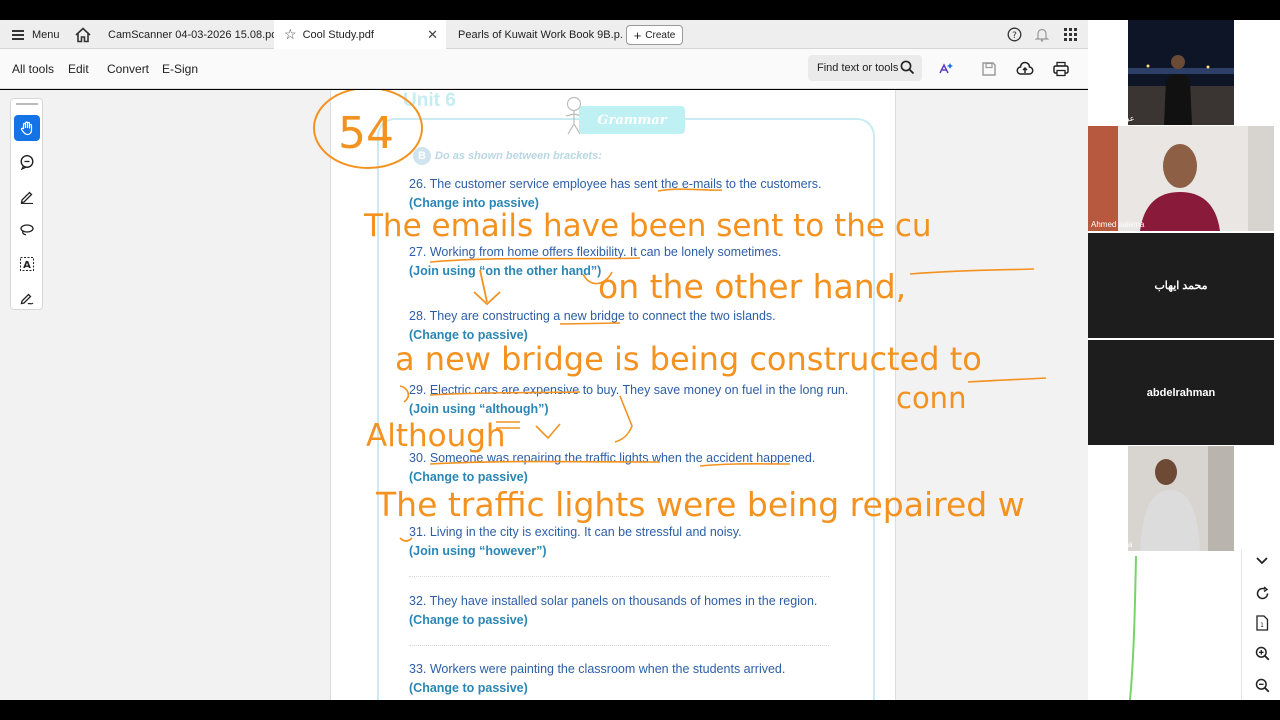 The image size is (1280, 720). Describe the element at coordinates (632, 120) in the screenshot. I see `grammar-banner: Grammar` at that location.